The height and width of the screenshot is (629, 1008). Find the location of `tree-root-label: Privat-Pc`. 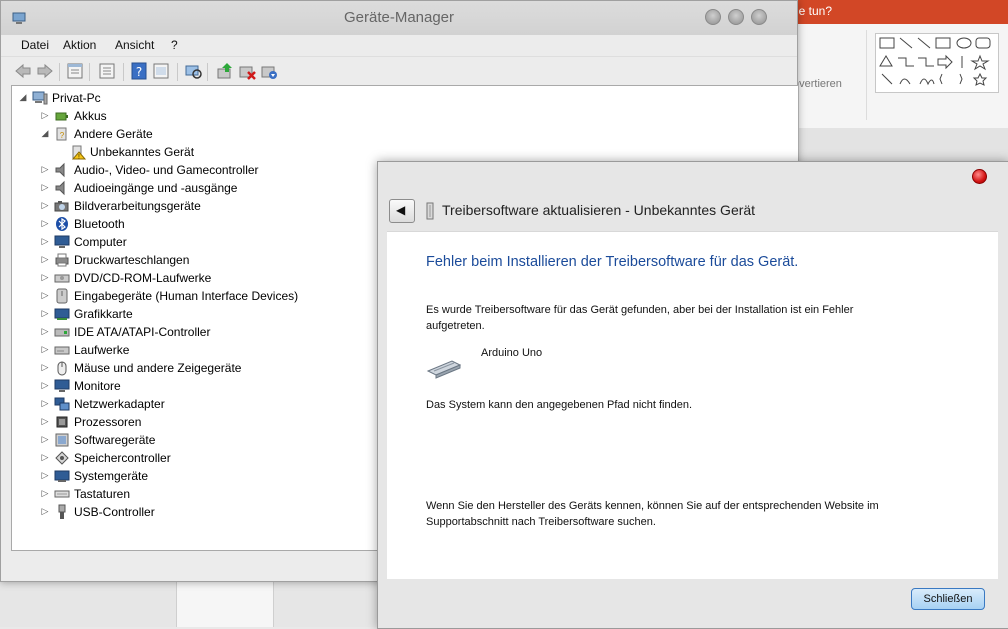

tree-root-label: Privat-Pc is located at coordinates (76, 98).